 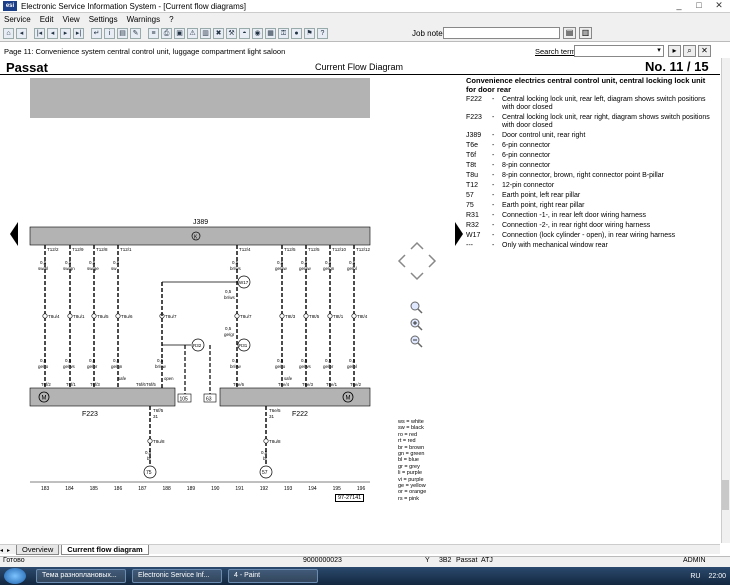 I want to click on info-icon: i, so click(x=109, y=33).